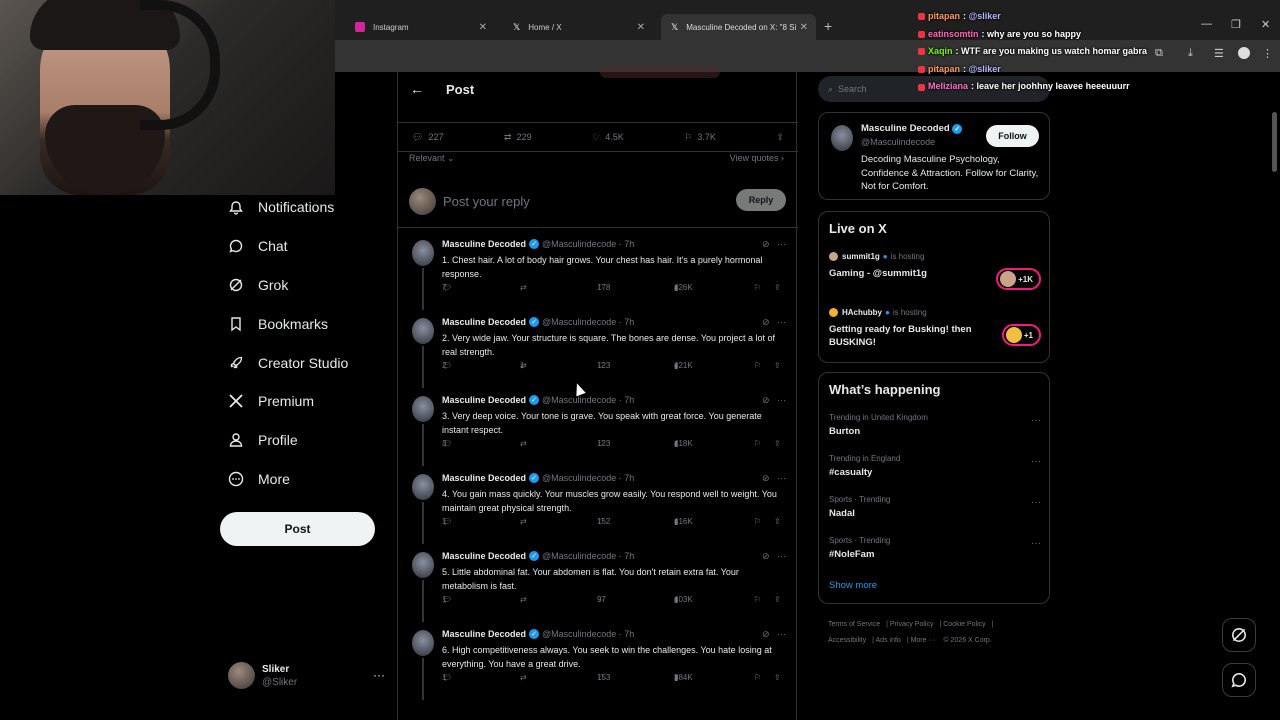  Describe the element at coordinates (608, 137) in the screenshot. I see `like-count-button: ♡ 4.5K` at that location.